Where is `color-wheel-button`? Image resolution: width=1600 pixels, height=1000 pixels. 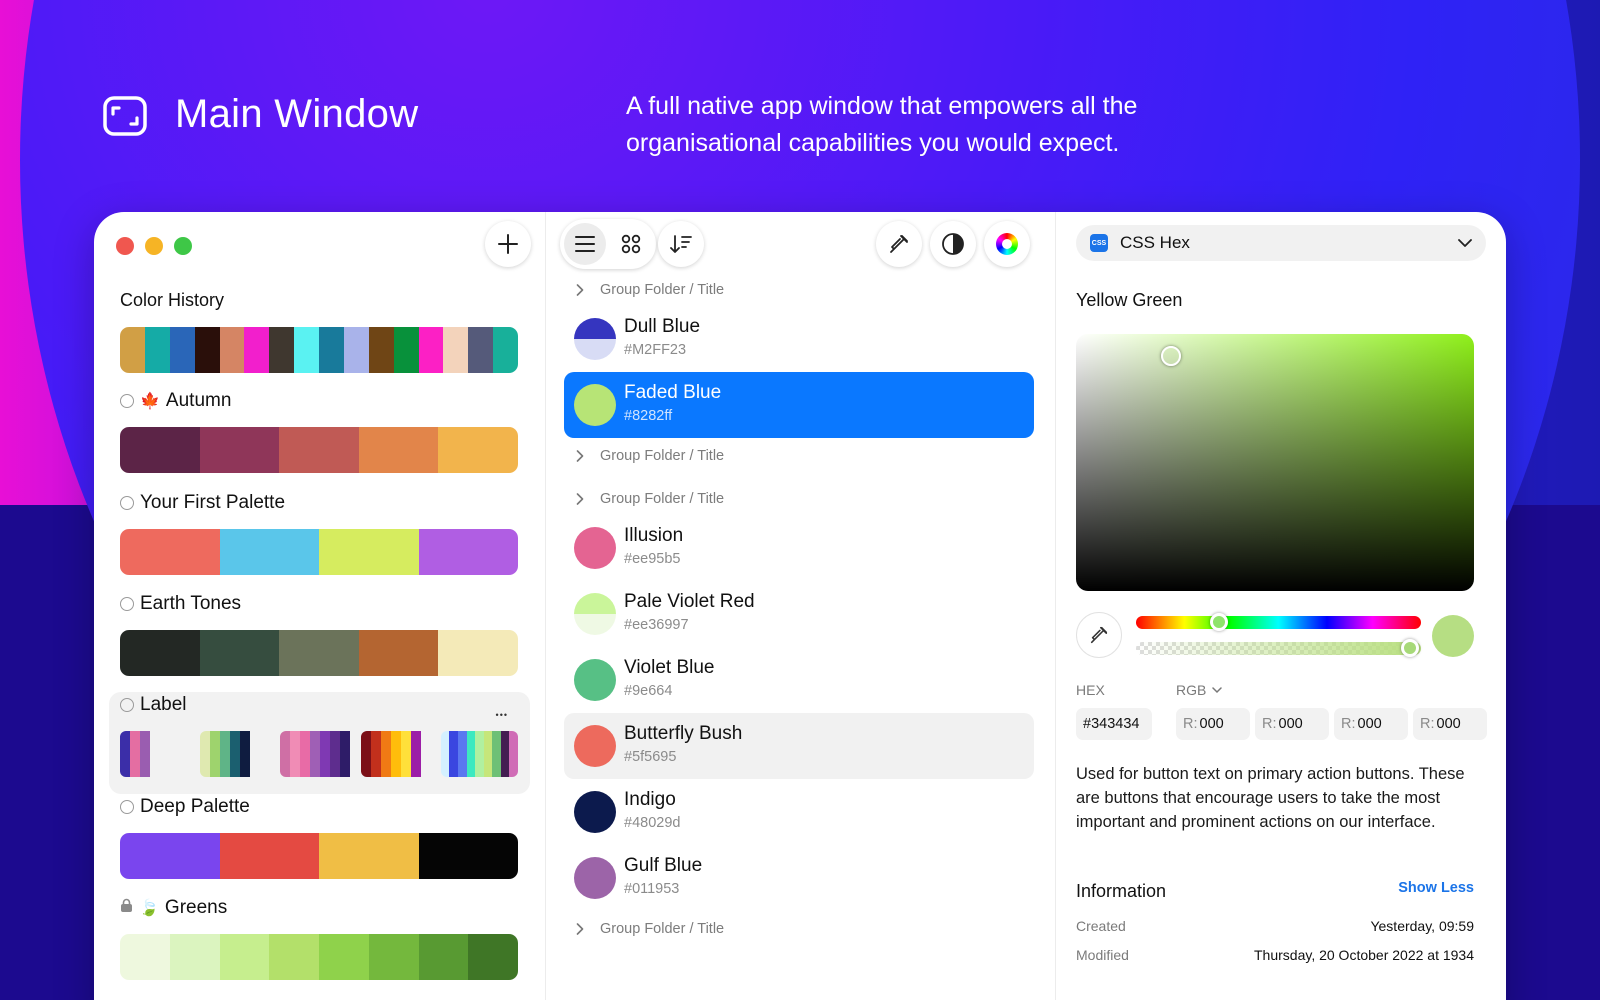 color-wheel-button is located at coordinates (1007, 244).